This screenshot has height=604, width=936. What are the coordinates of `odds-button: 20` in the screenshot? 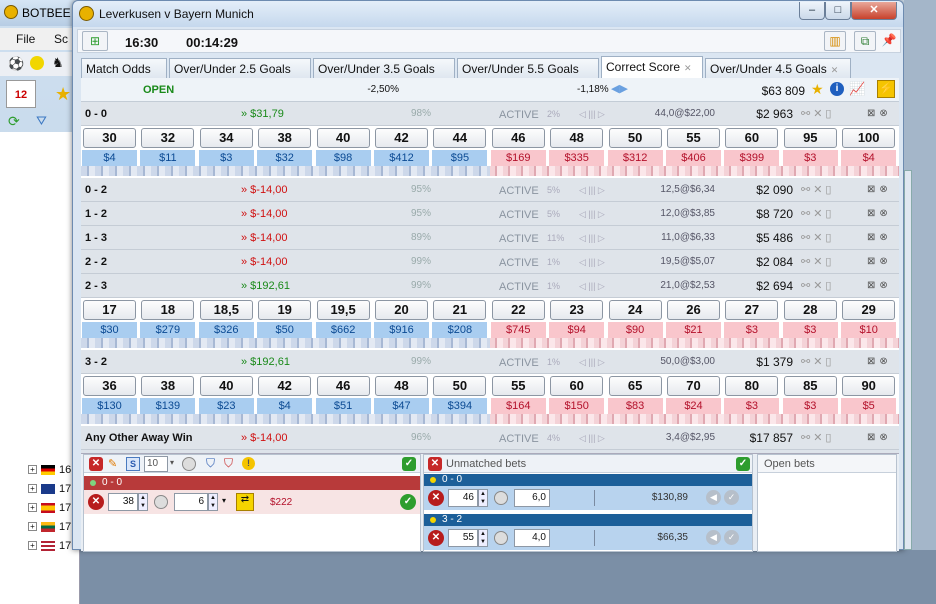 It's located at (401, 310).